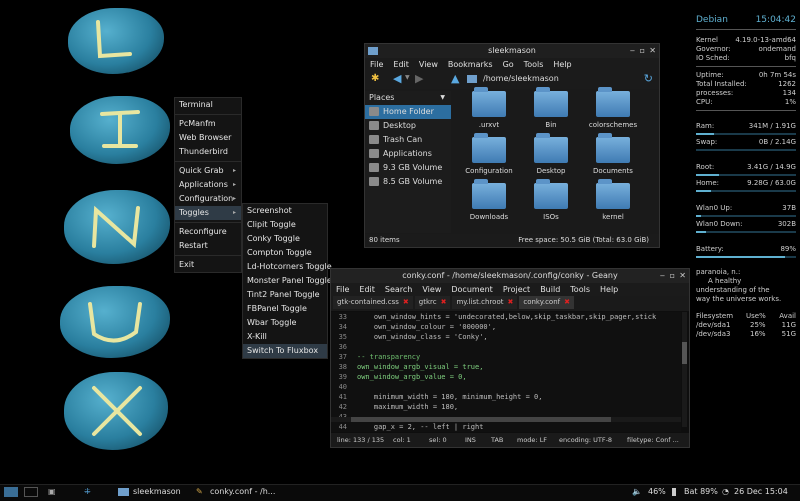 The width and height of the screenshot is (800, 501). Describe the element at coordinates (52, 492) in the screenshot. I see `show-desktop-icon: ▣` at that location.